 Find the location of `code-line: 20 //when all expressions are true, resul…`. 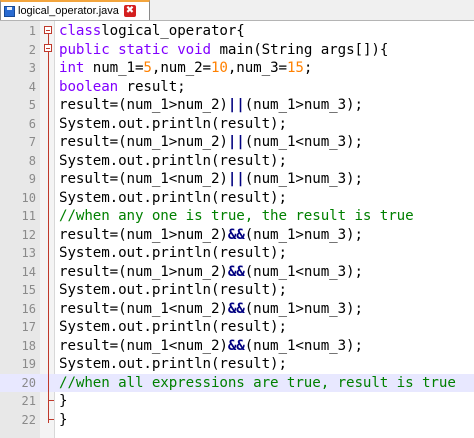

code-line: 20 //when all expressions are true, resul… is located at coordinates (237, 383).